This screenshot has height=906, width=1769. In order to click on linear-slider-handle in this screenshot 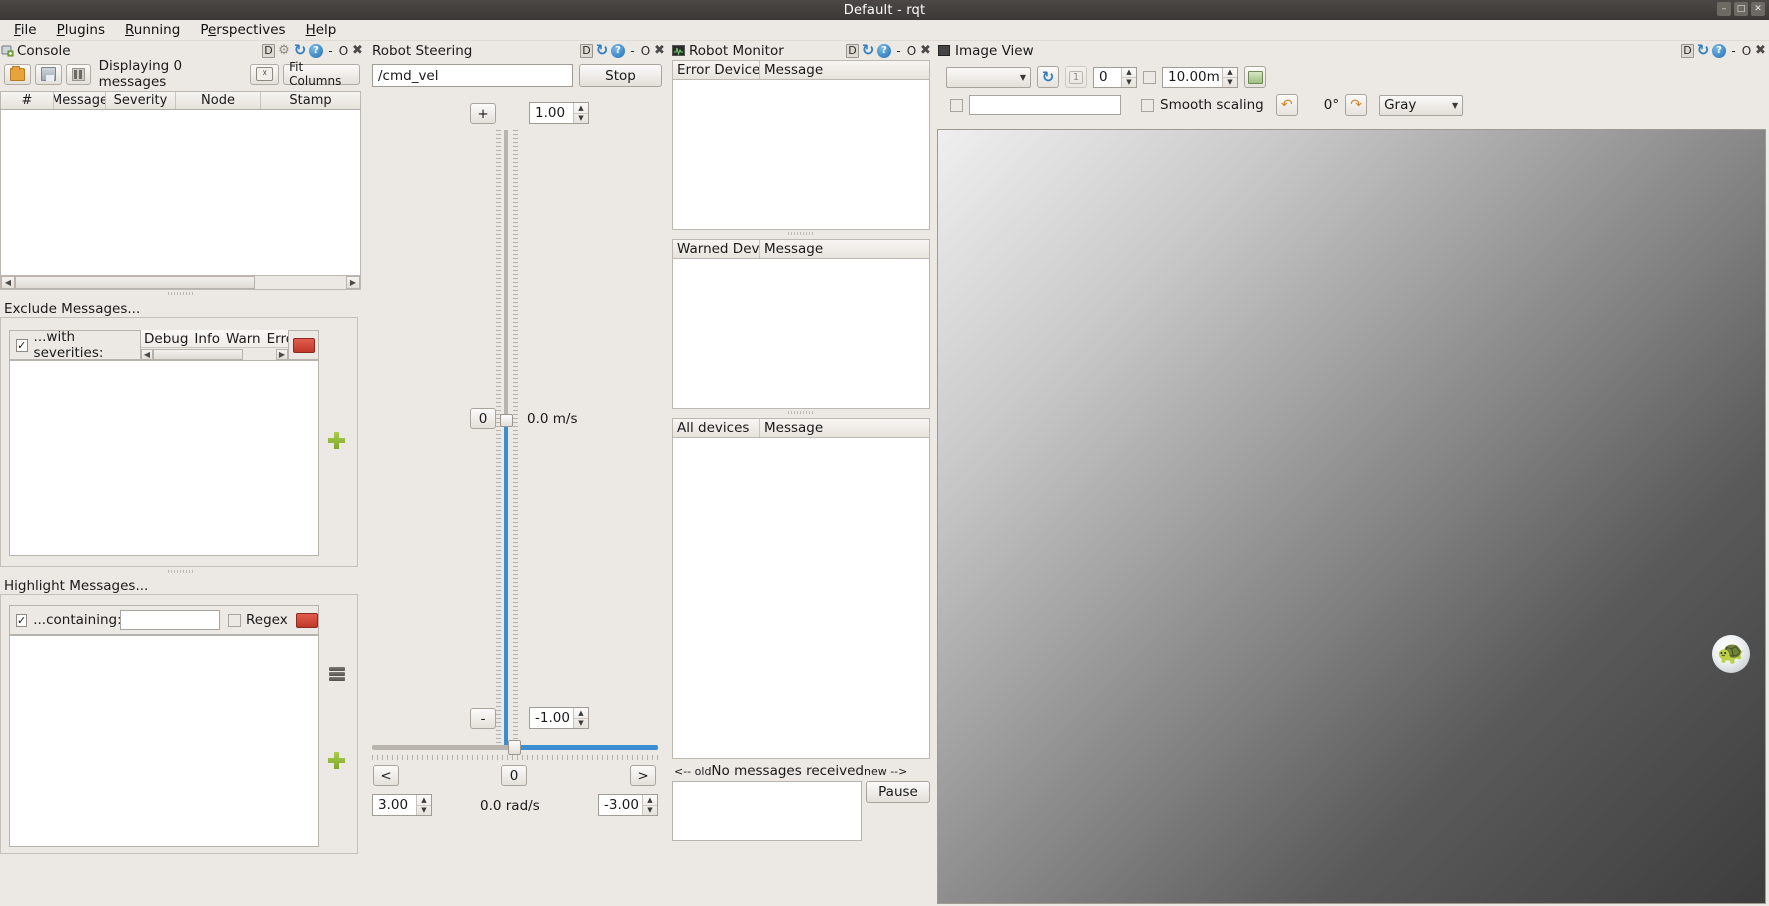, I will do `click(506, 420)`.